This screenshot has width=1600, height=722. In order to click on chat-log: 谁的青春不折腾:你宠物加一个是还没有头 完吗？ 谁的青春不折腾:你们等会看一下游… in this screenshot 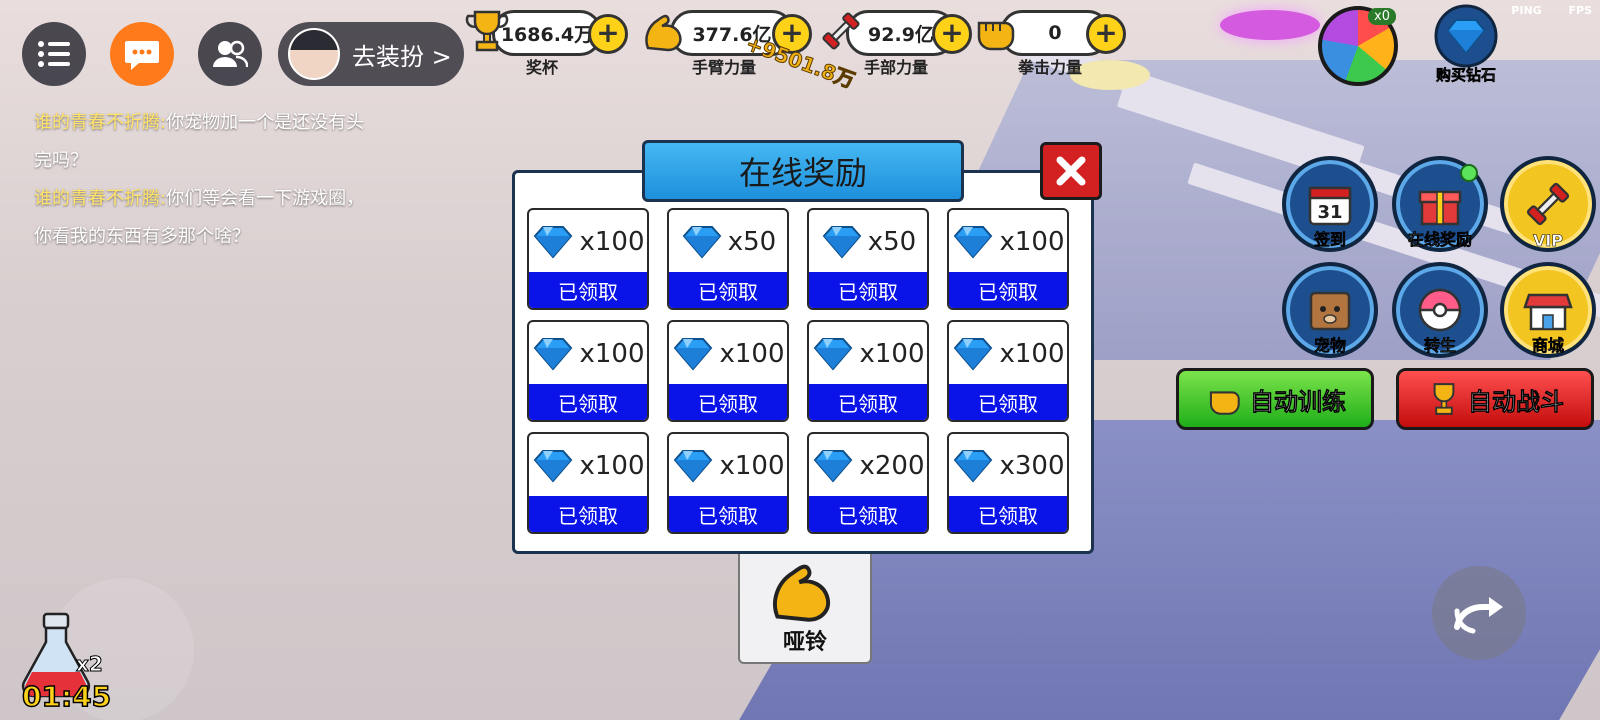, I will do `click(254, 180)`.